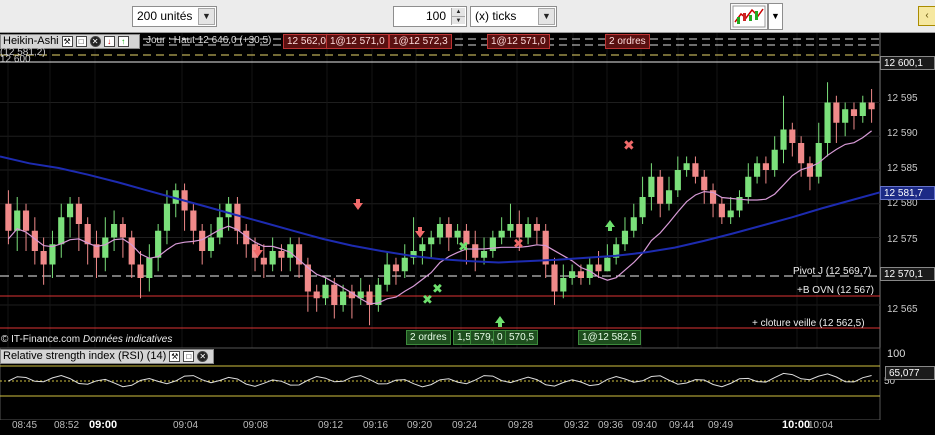  What do you see at coordinates (796, 425) in the screenshot?
I see `time-label: 10:00` at bounding box center [796, 425].